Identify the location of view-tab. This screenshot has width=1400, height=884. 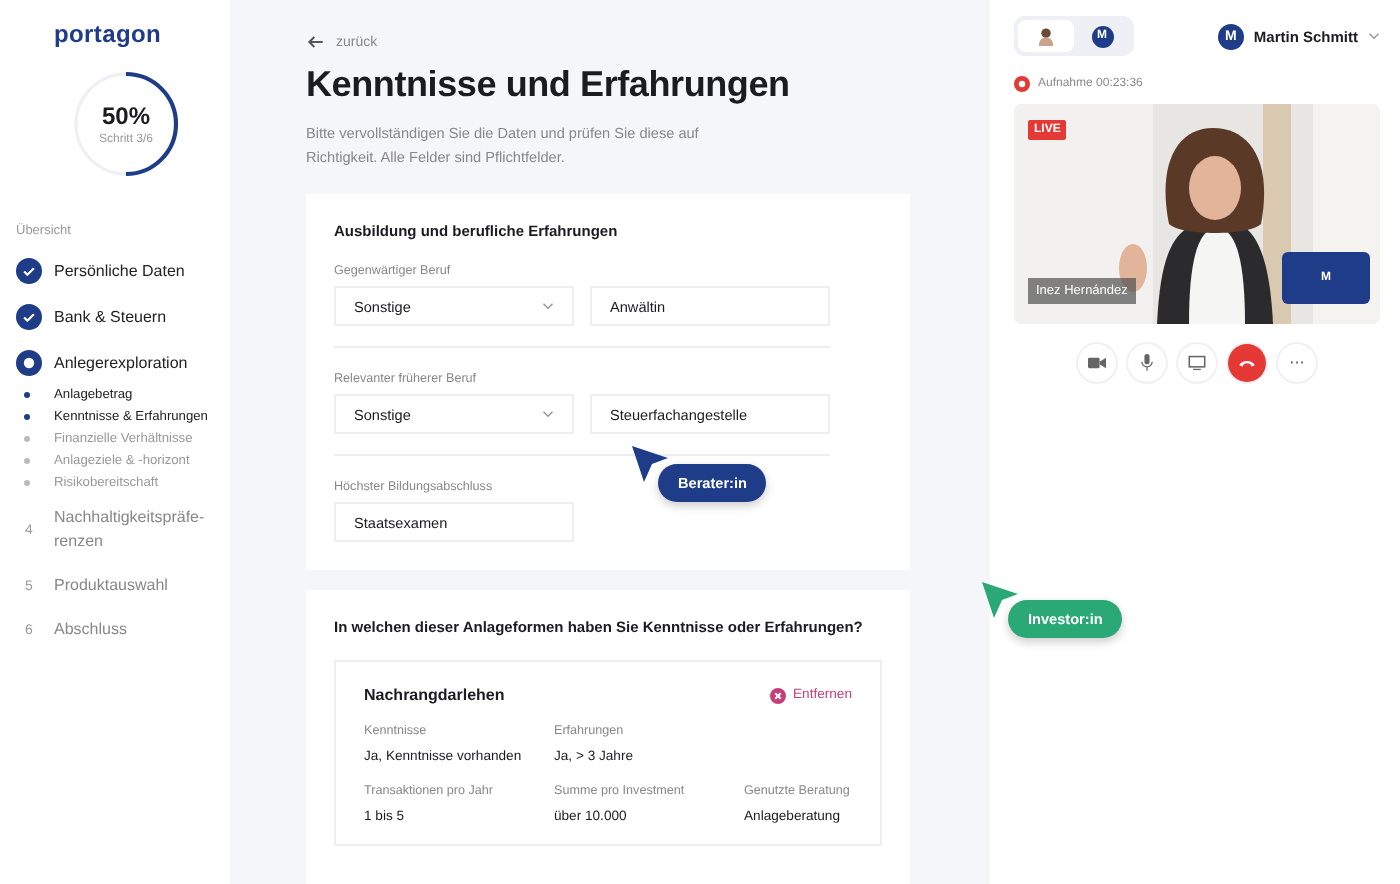
(1046, 36).